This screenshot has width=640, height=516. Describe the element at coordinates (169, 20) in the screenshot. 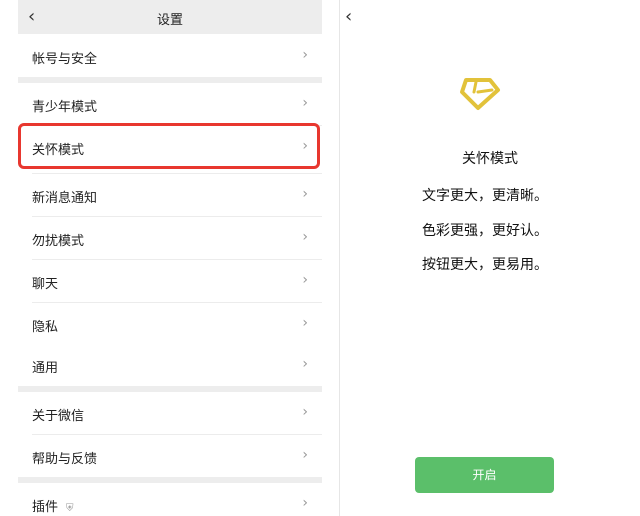

I see `page-title: 设置` at that location.